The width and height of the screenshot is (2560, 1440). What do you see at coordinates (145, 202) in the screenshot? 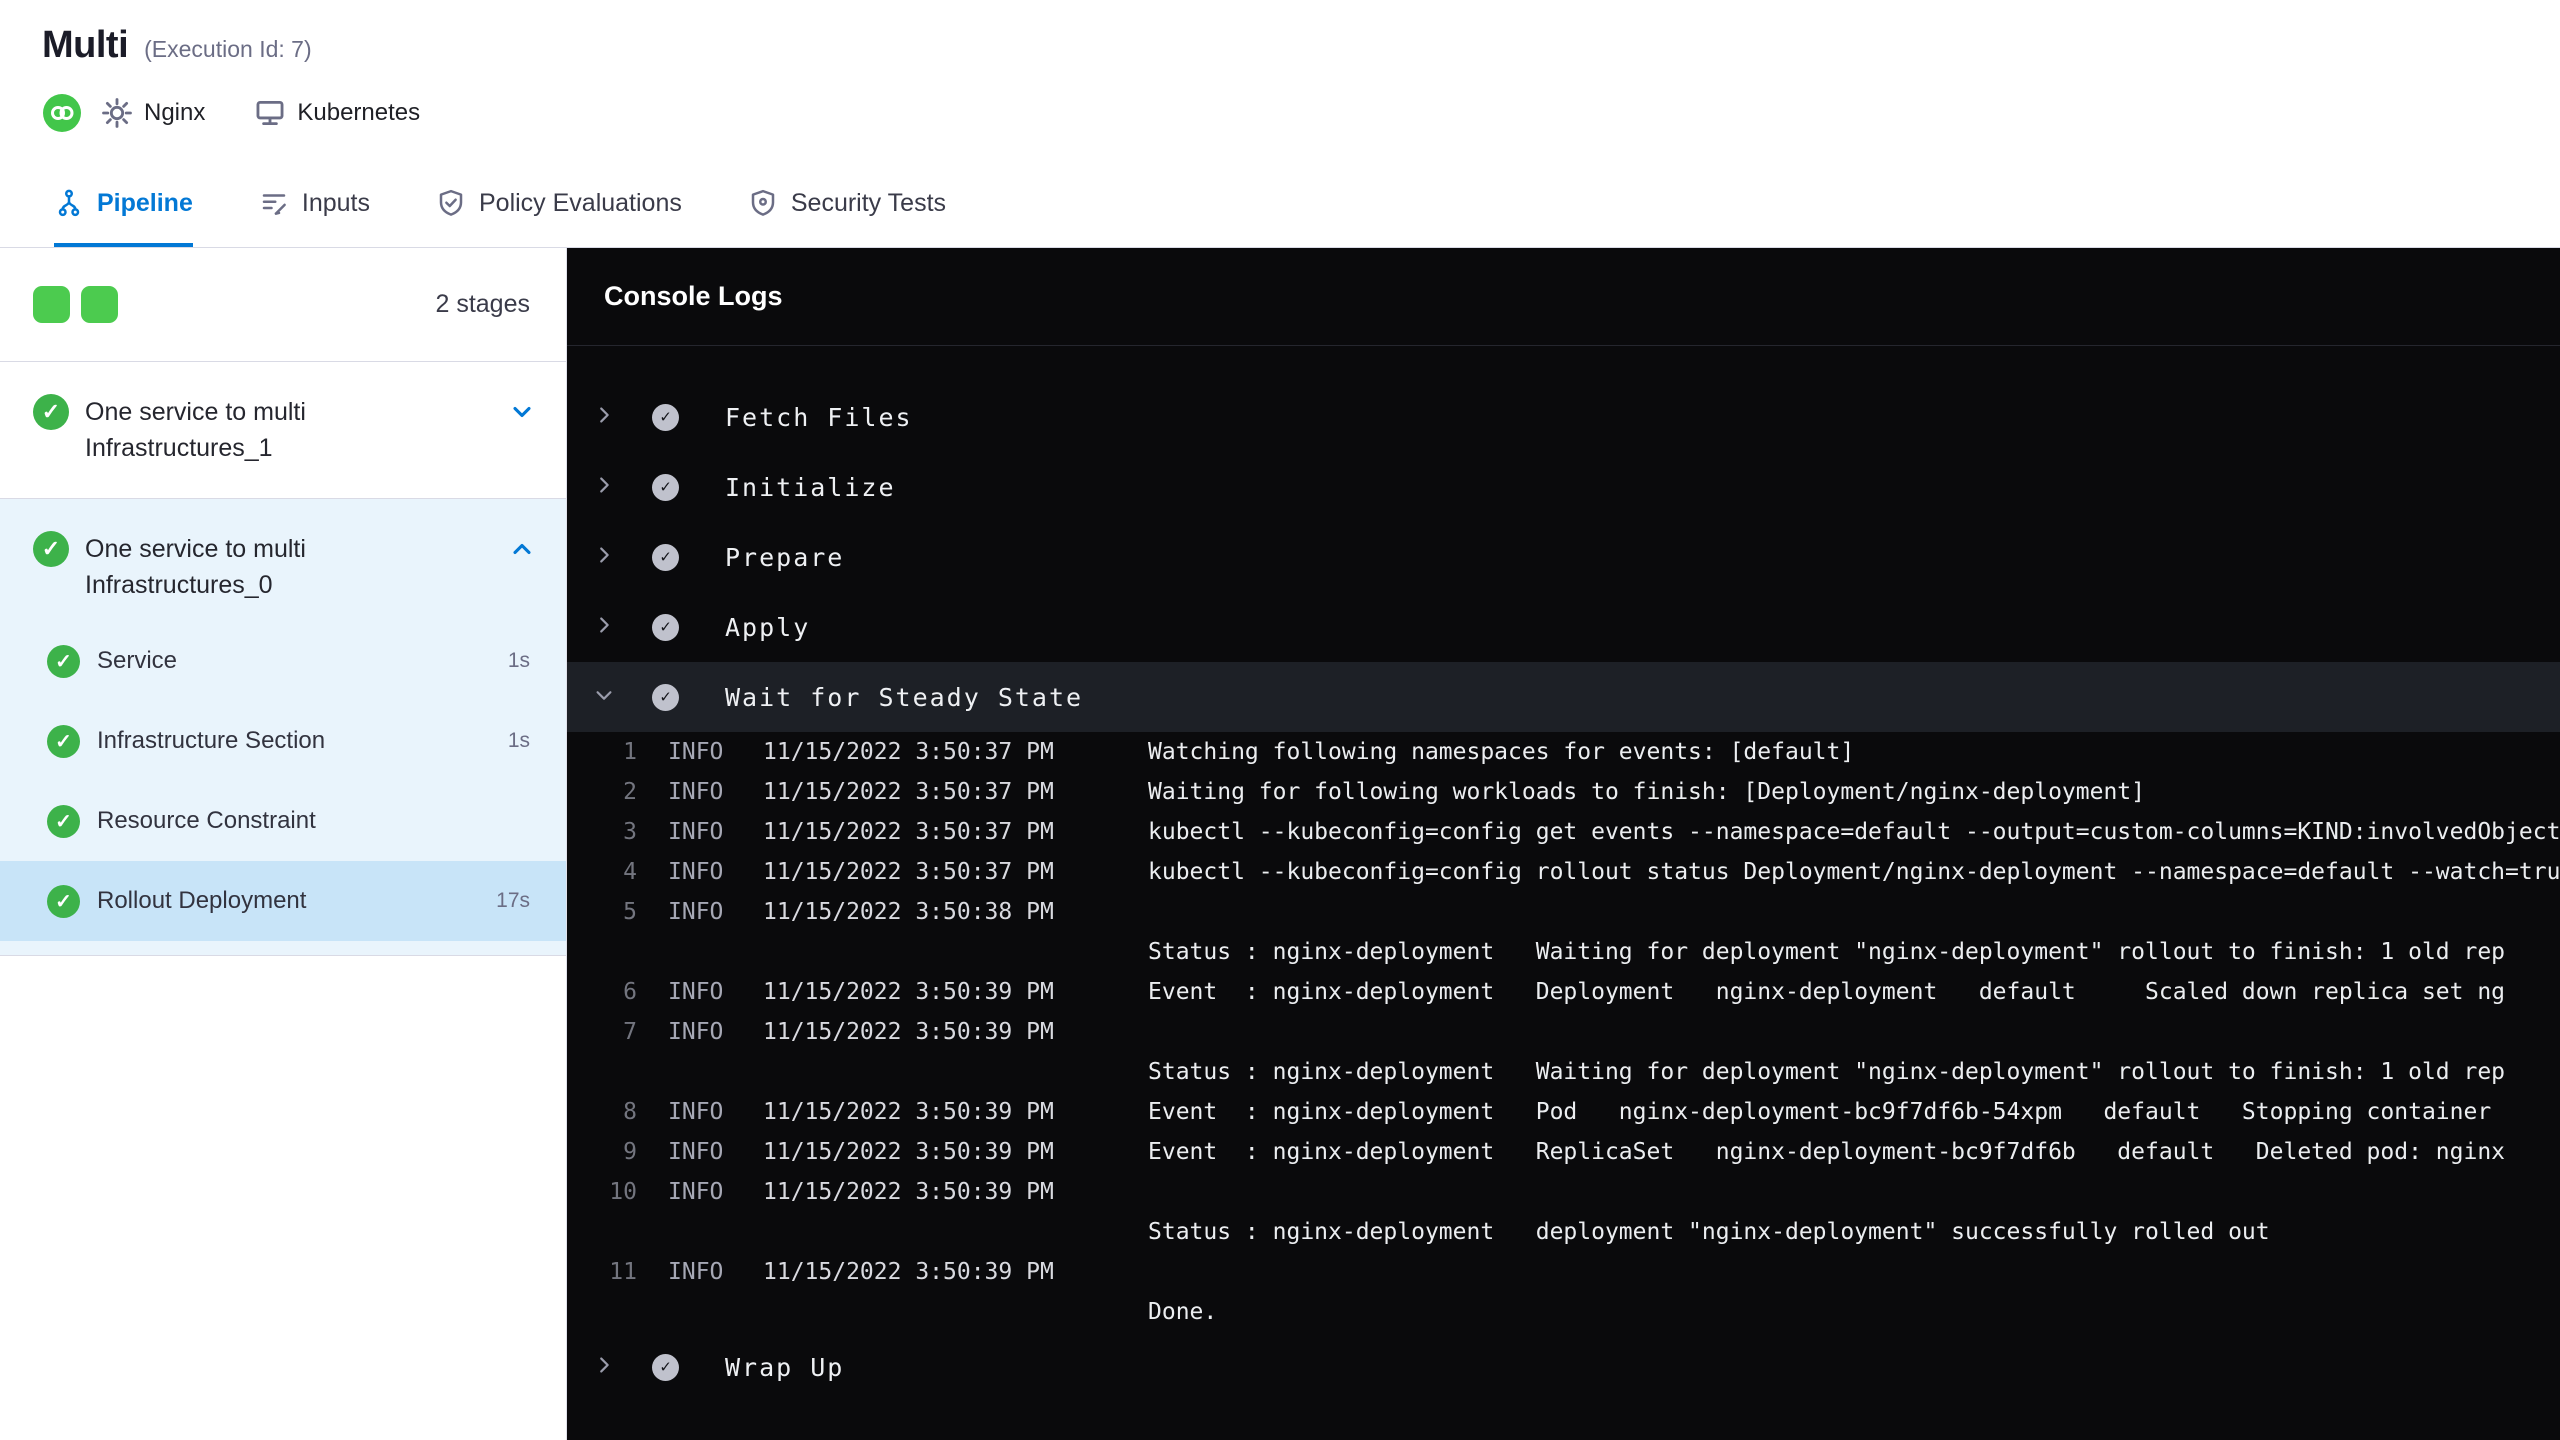
I see `tab-pipeline-label: Pipeline` at bounding box center [145, 202].